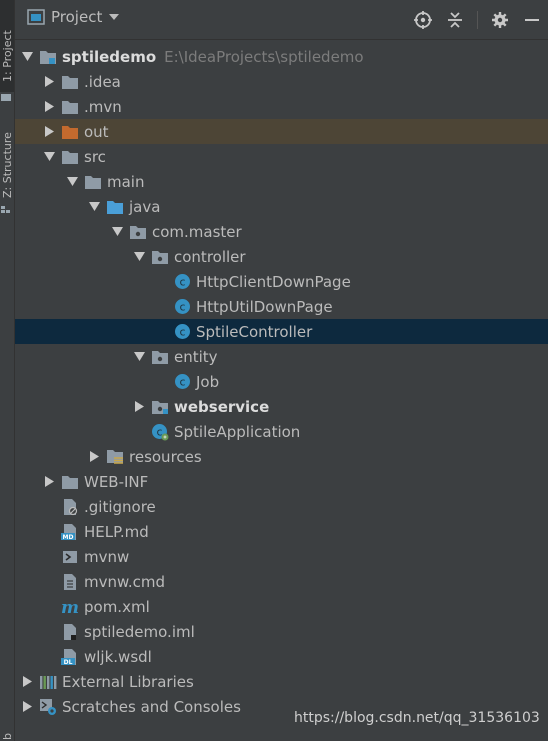 The image size is (548, 741). I want to click on locate-button, so click(423, 20).